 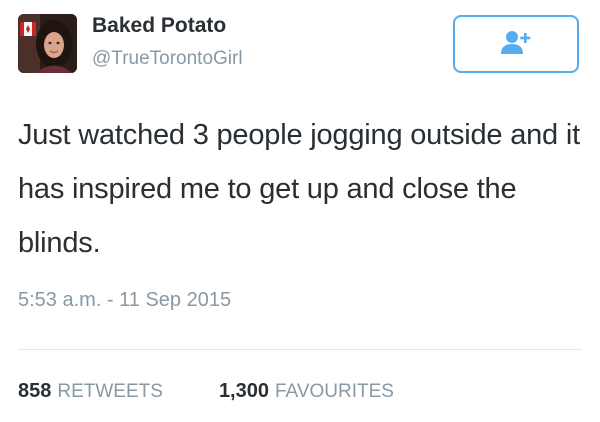 I want to click on tweet-timestamp: 5:53 a.m. - 11 Sep 2015, so click(x=124, y=300).